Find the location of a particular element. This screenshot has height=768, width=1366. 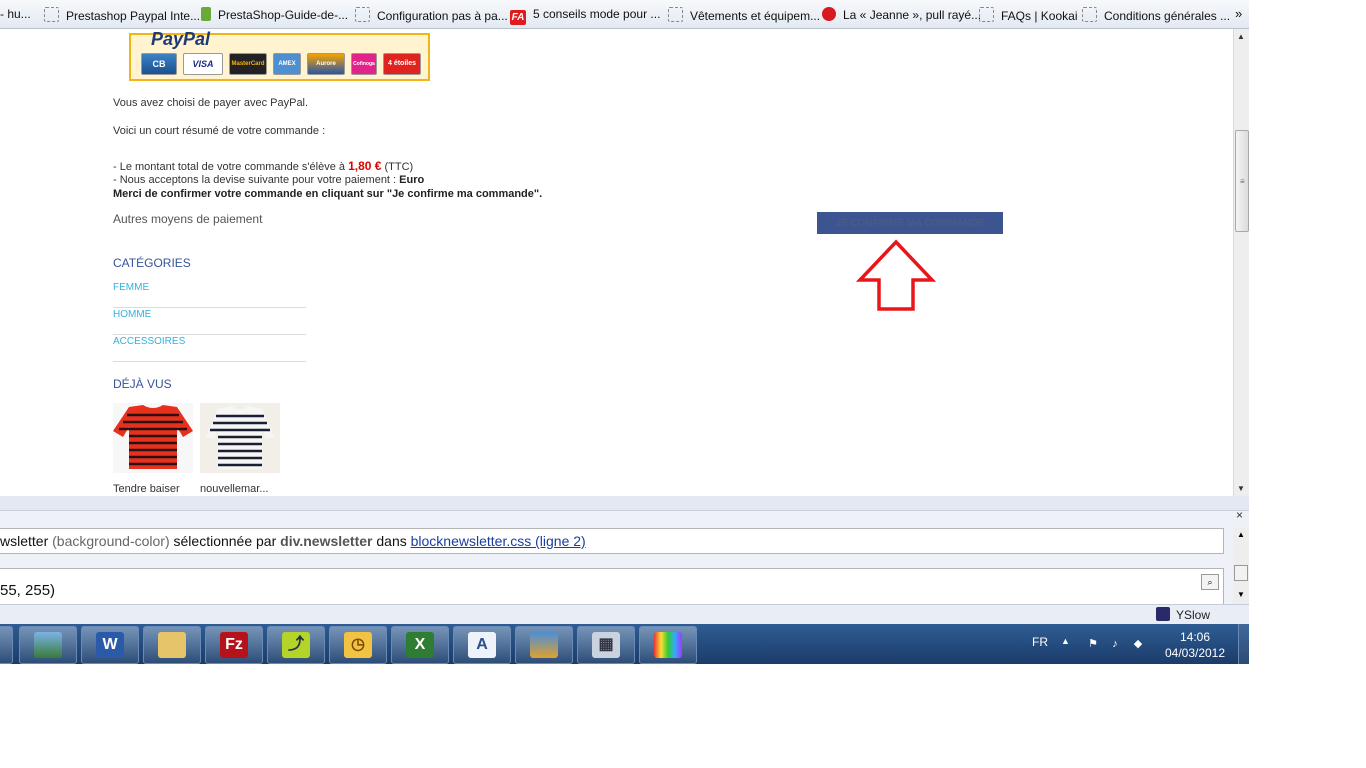

cofinoga-card-icon: Cofinoga is located at coordinates (364, 64).